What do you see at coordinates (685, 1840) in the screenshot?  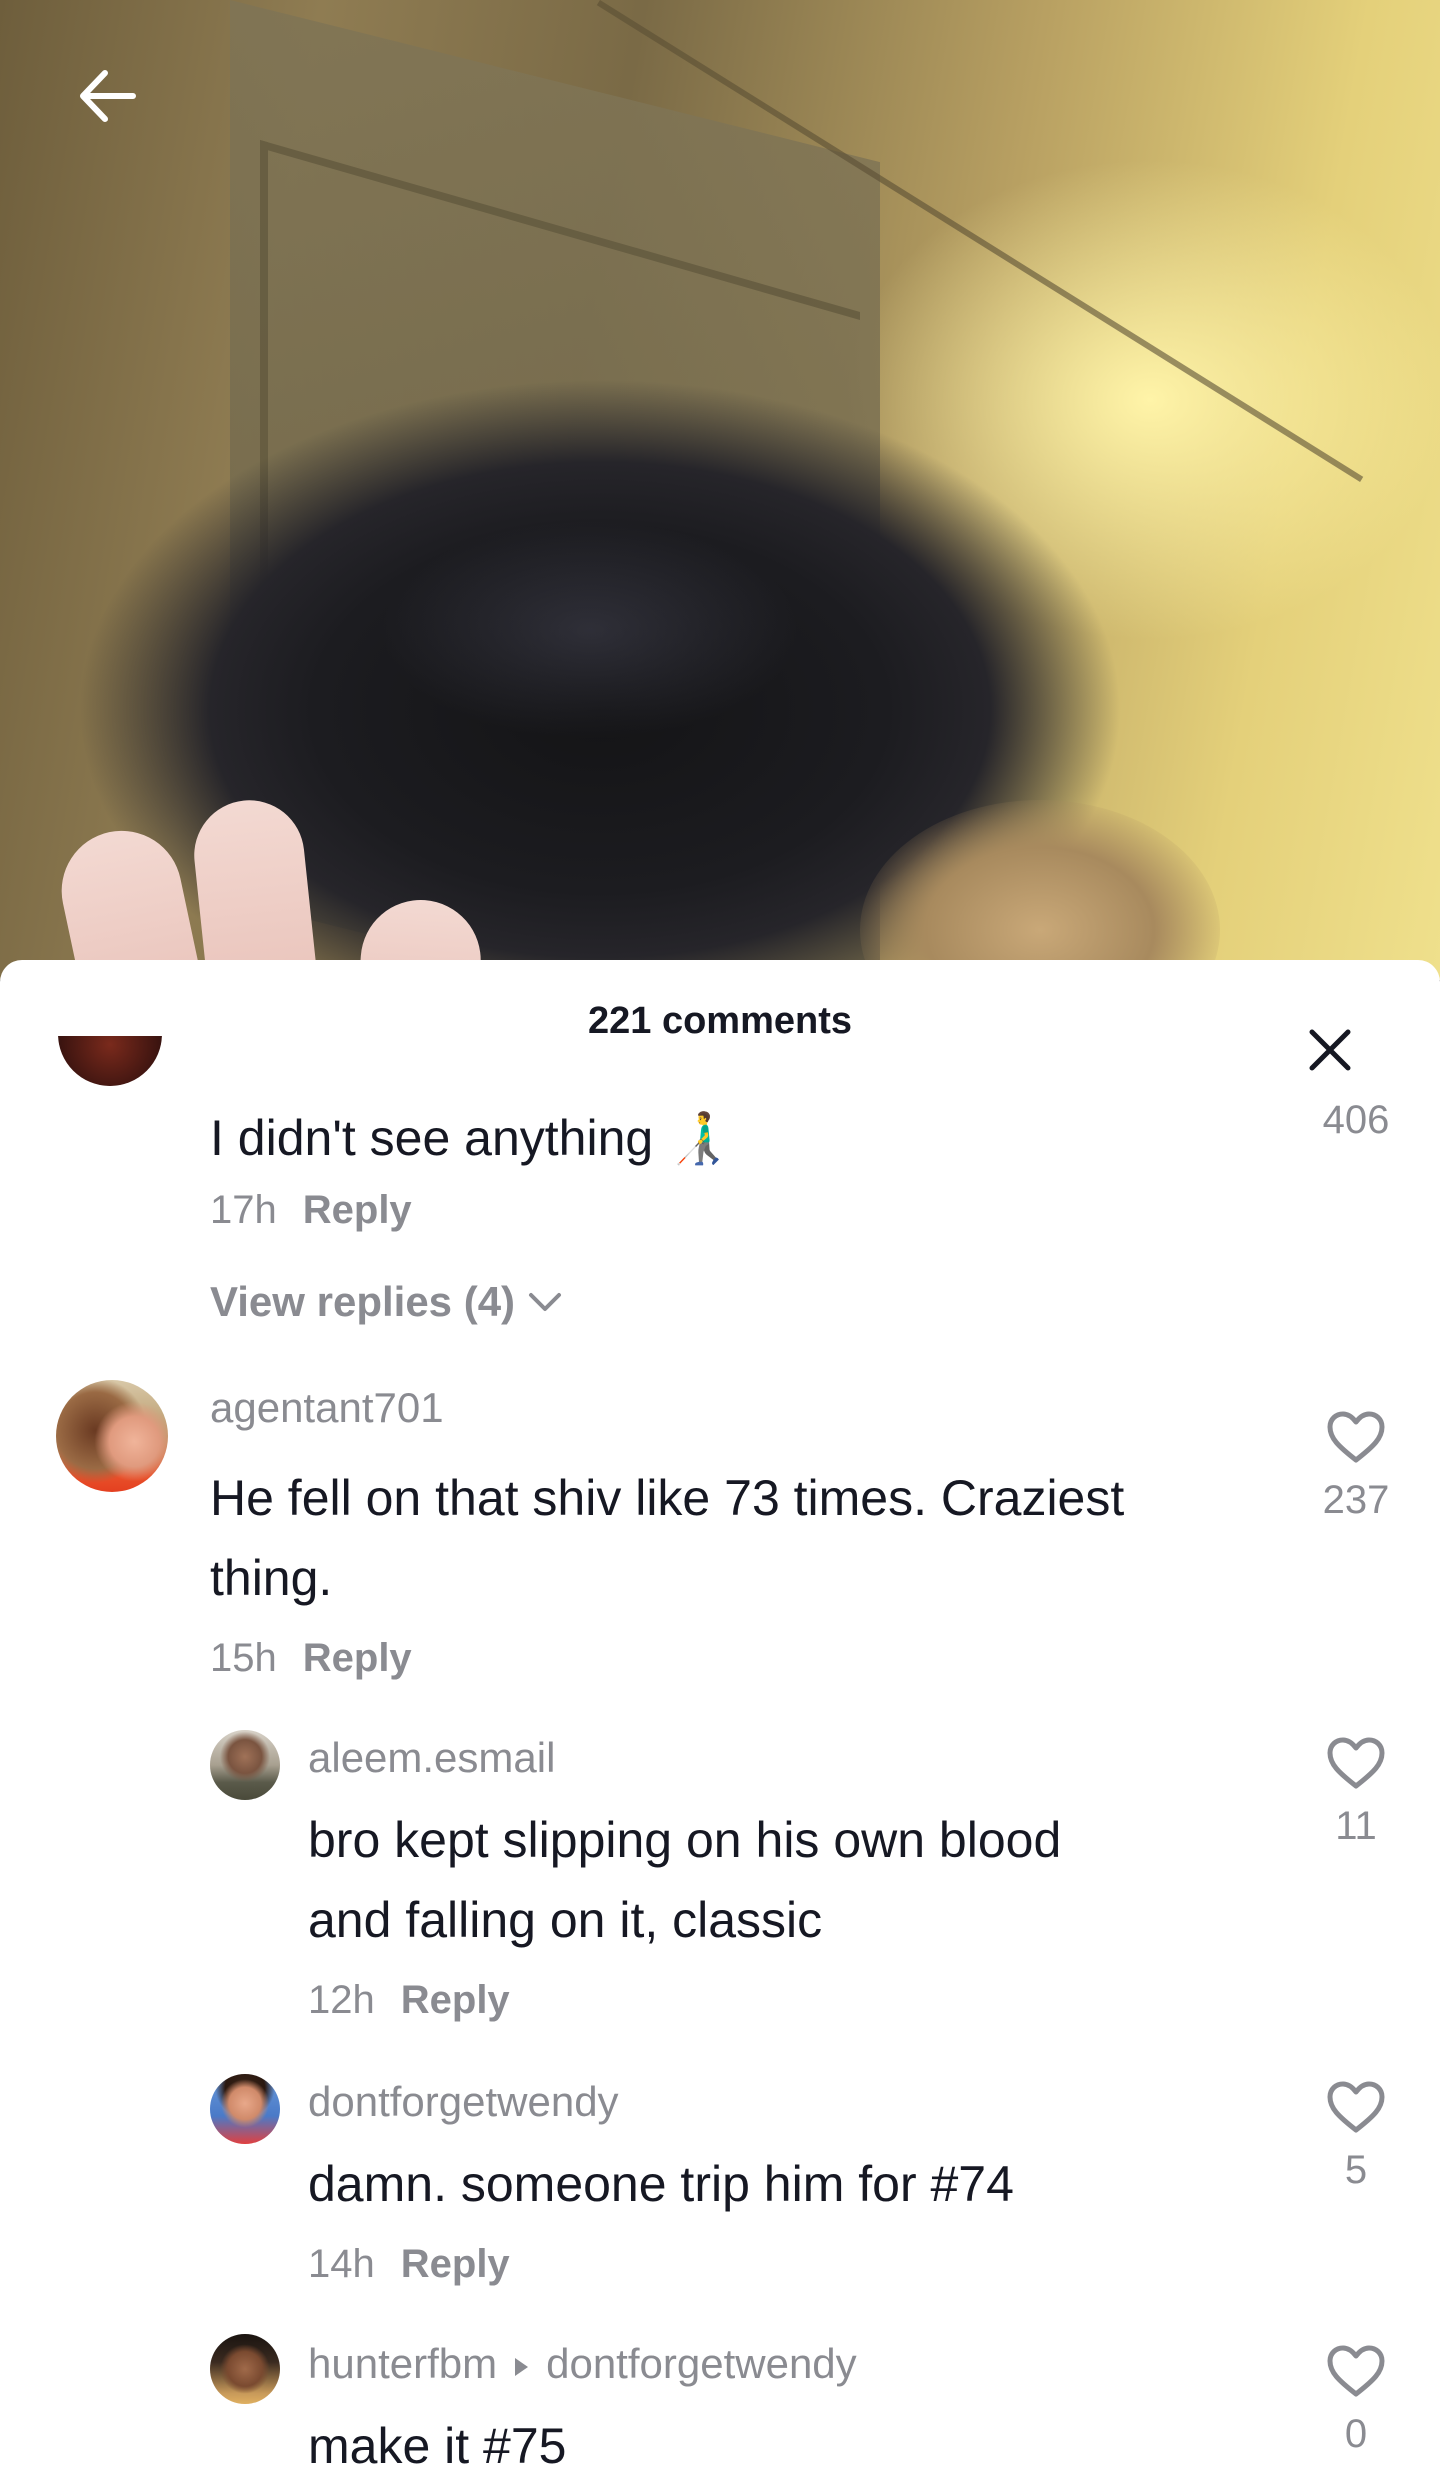 I see `comment-text-line: bro kept slipping on his own blood` at bounding box center [685, 1840].